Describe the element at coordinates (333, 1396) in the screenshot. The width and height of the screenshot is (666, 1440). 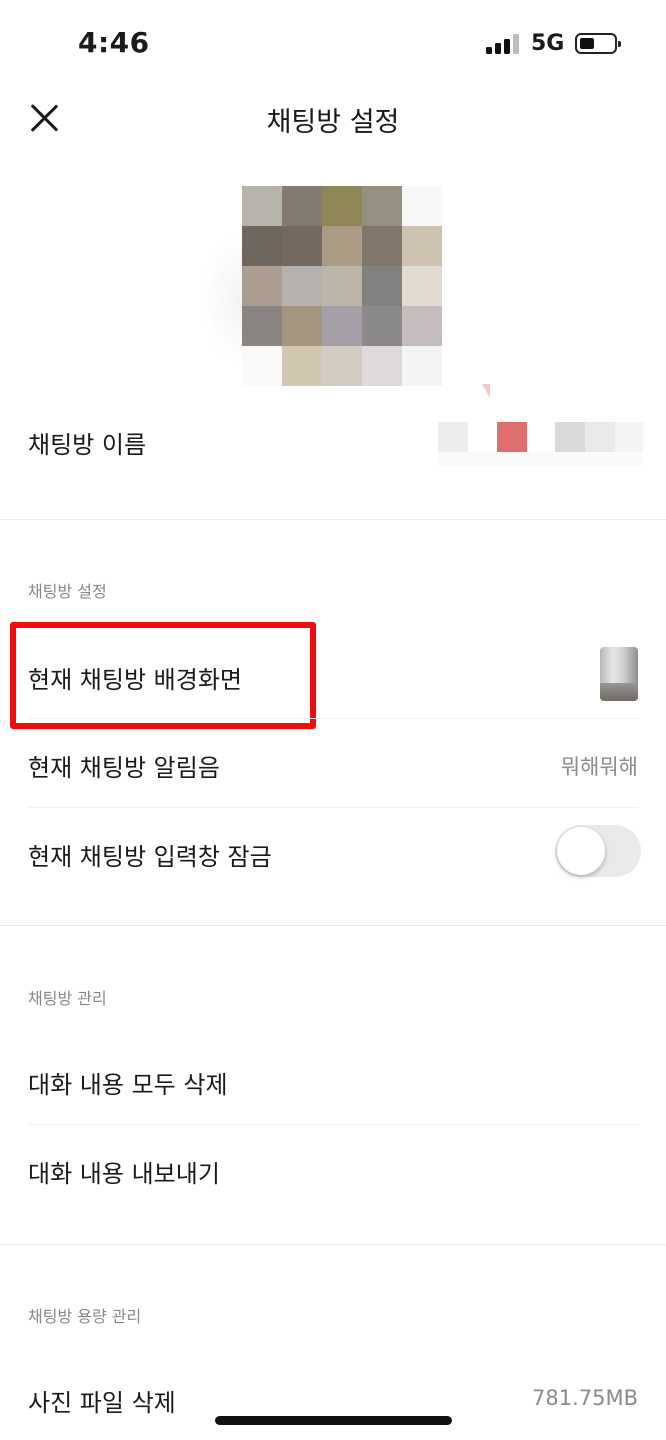
I see `delete-photos-row: 사진 파일 삭제 781.75MB` at that location.